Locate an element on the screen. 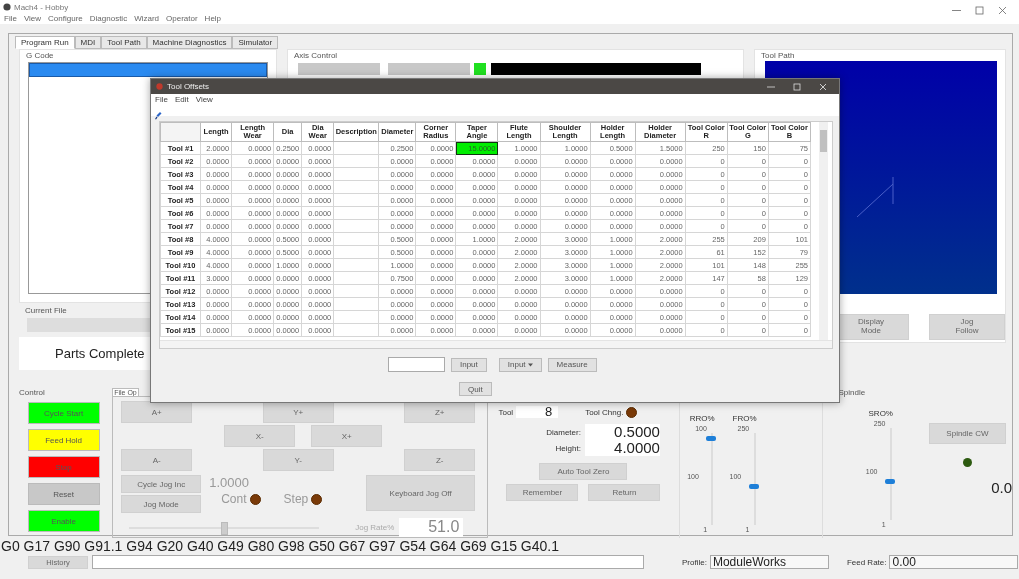  tool-number-field: 8 is located at coordinates (537, 412).